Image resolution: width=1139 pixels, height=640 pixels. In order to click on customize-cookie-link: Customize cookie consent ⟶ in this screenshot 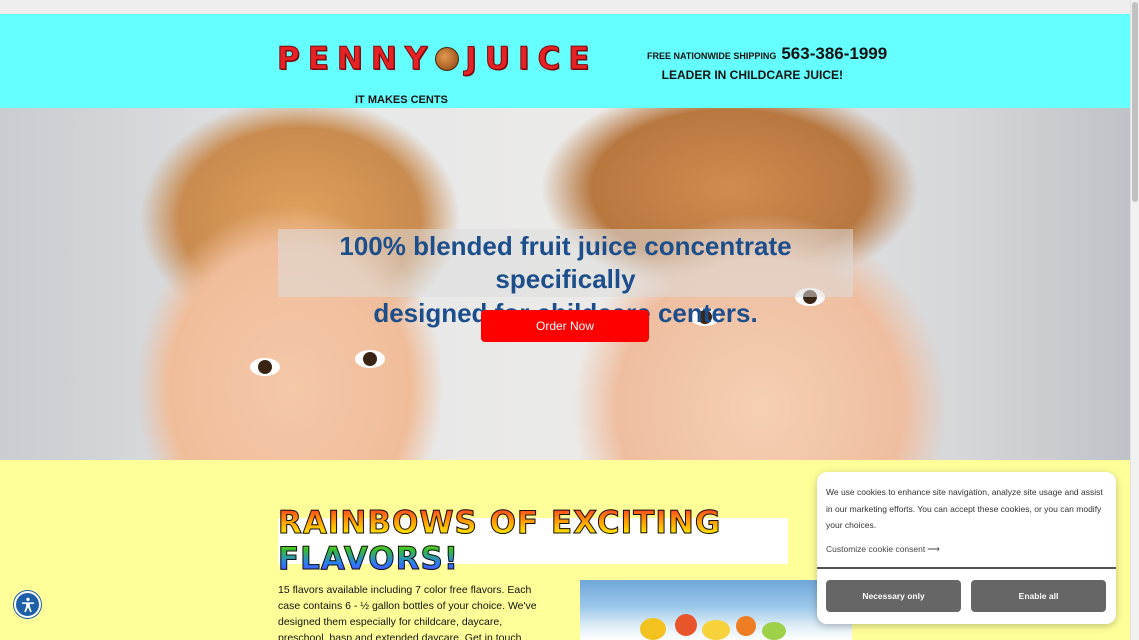, I will do `click(883, 549)`.